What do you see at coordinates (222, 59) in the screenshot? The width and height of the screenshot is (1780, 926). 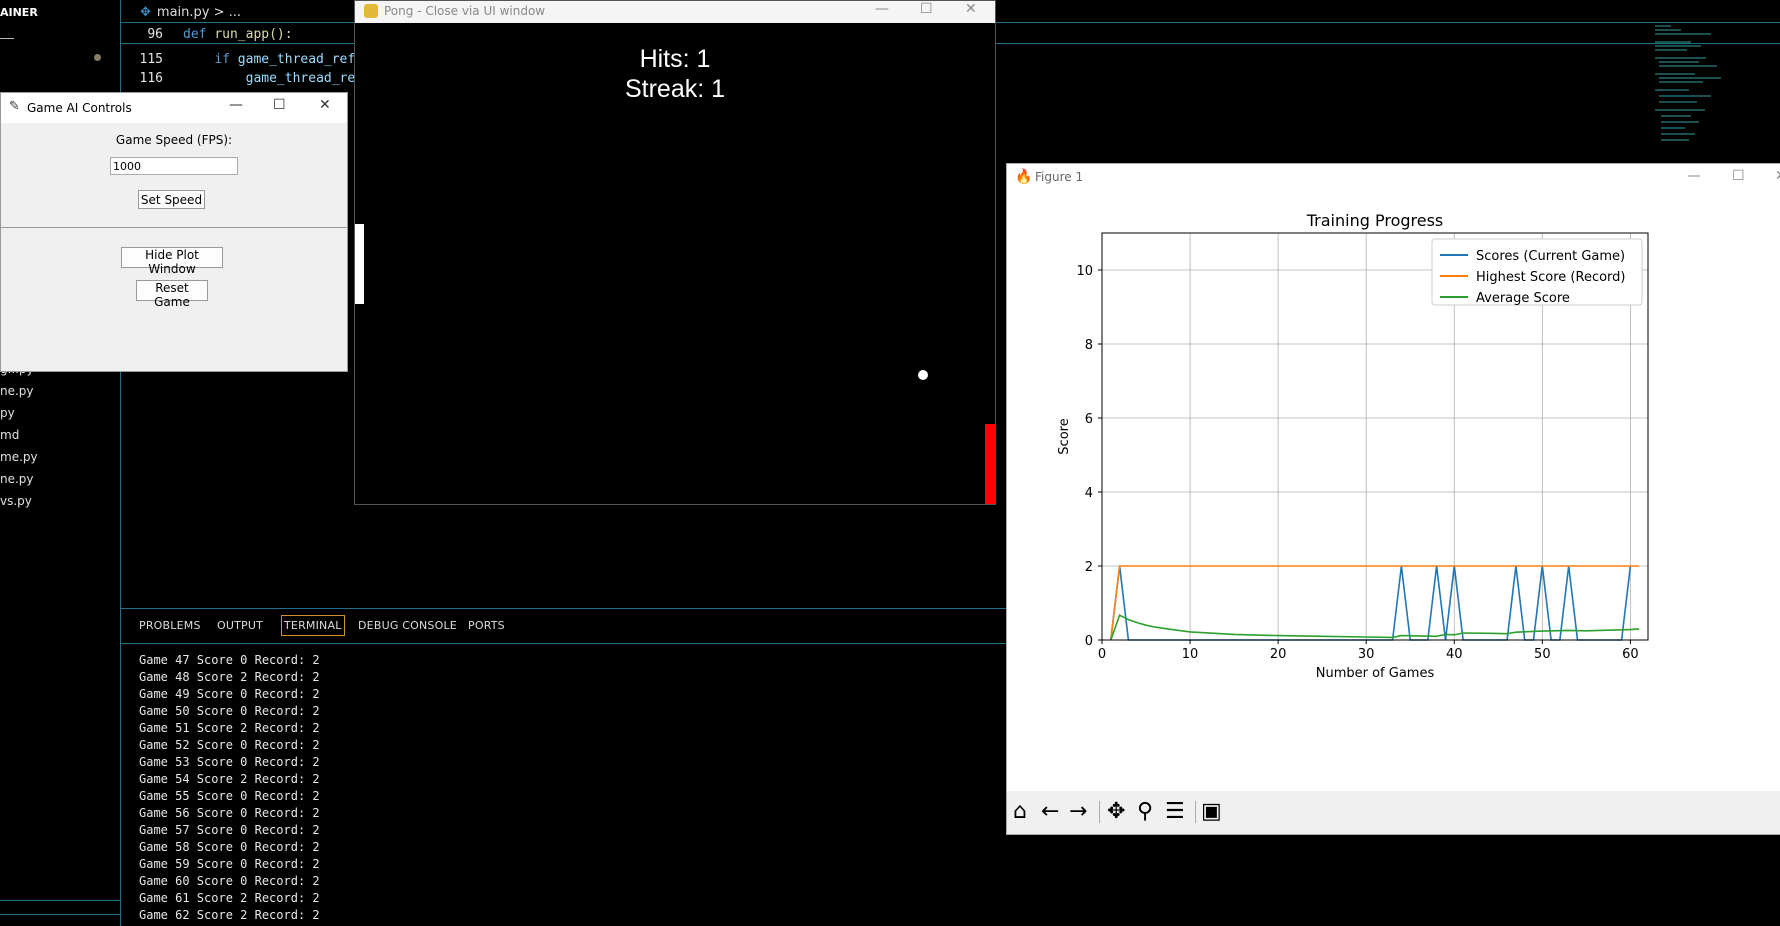 I see `keyword: if` at bounding box center [222, 59].